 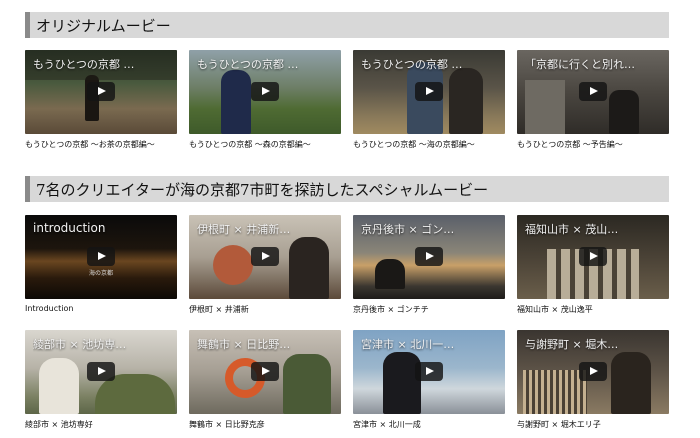 What do you see at coordinates (265, 309) in the screenshot?
I see `video-caption: 伊根町 × 井浦新` at bounding box center [265, 309].